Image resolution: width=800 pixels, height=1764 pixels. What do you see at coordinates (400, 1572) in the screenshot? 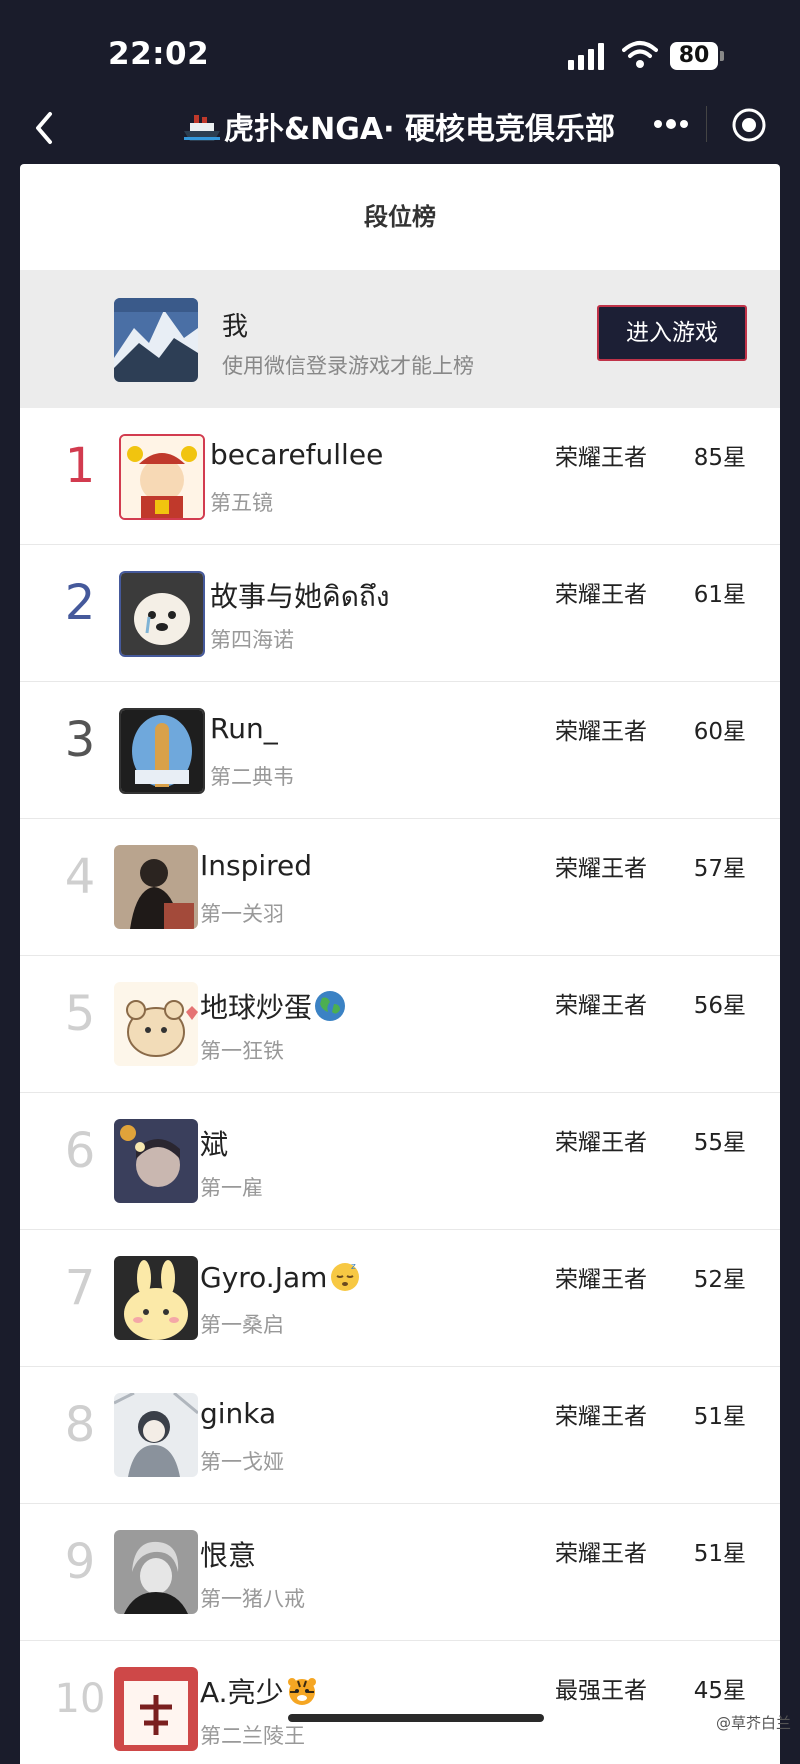
I see `leaderboard-row: 9 恨意 第一猪八戒 荣耀王者 51星` at bounding box center [400, 1572].